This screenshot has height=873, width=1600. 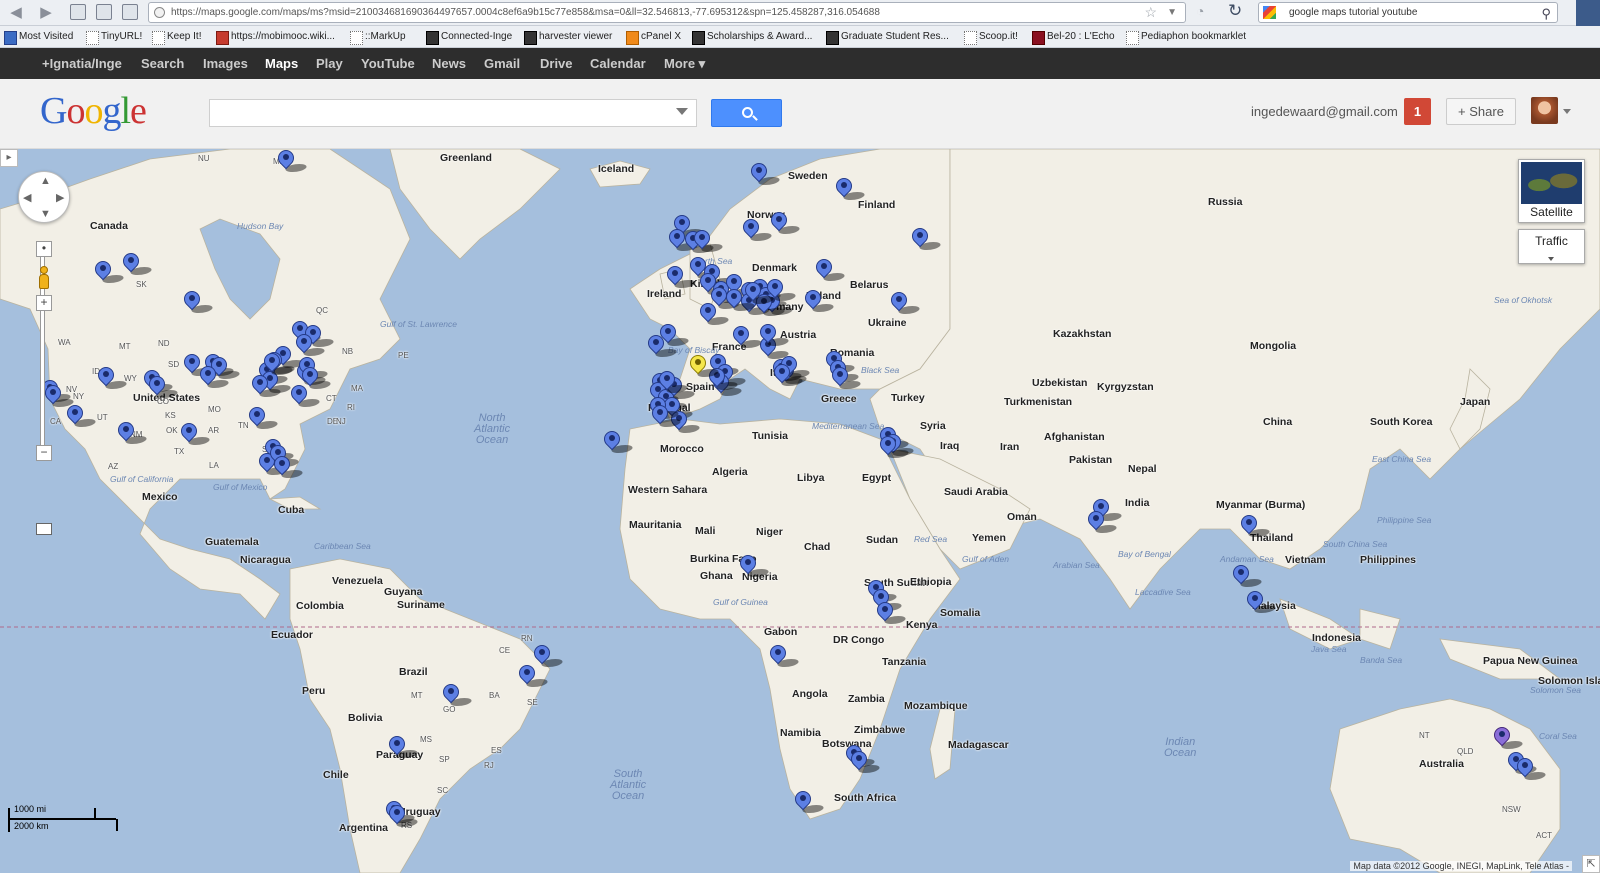 What do you see at coordinates (1235, 11) in the screenshot?
I see `reload-icon: ↻` at bounding box center [1235, 11].